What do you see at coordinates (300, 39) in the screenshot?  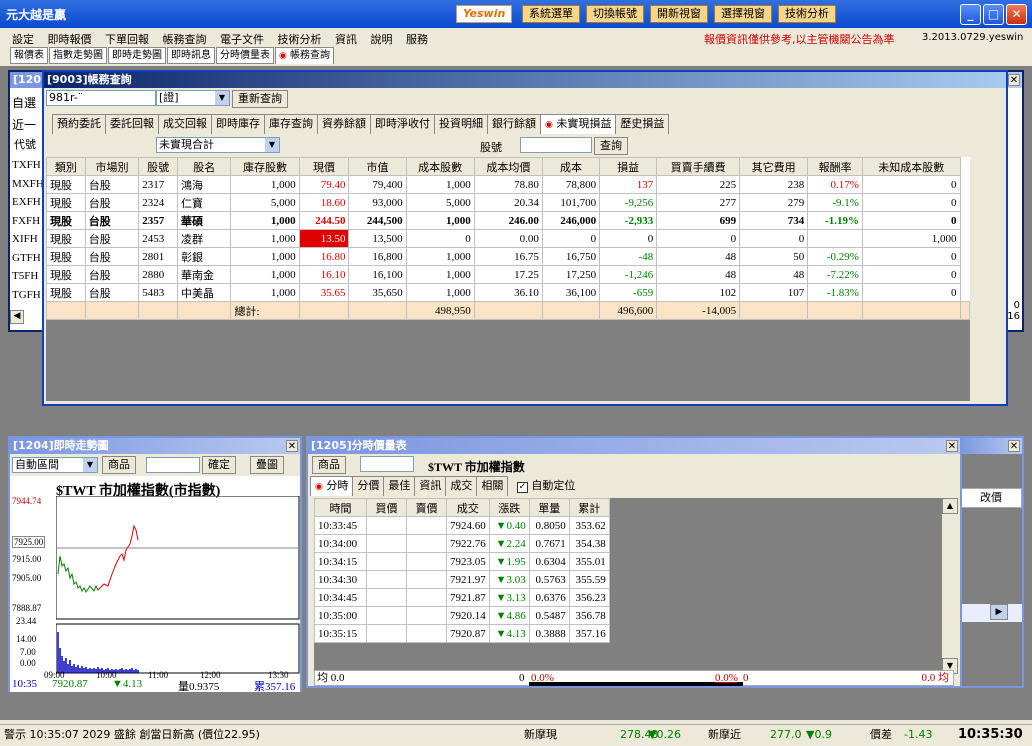 I see `menu-tech: 技術分析` at bounding box center [300, 39].